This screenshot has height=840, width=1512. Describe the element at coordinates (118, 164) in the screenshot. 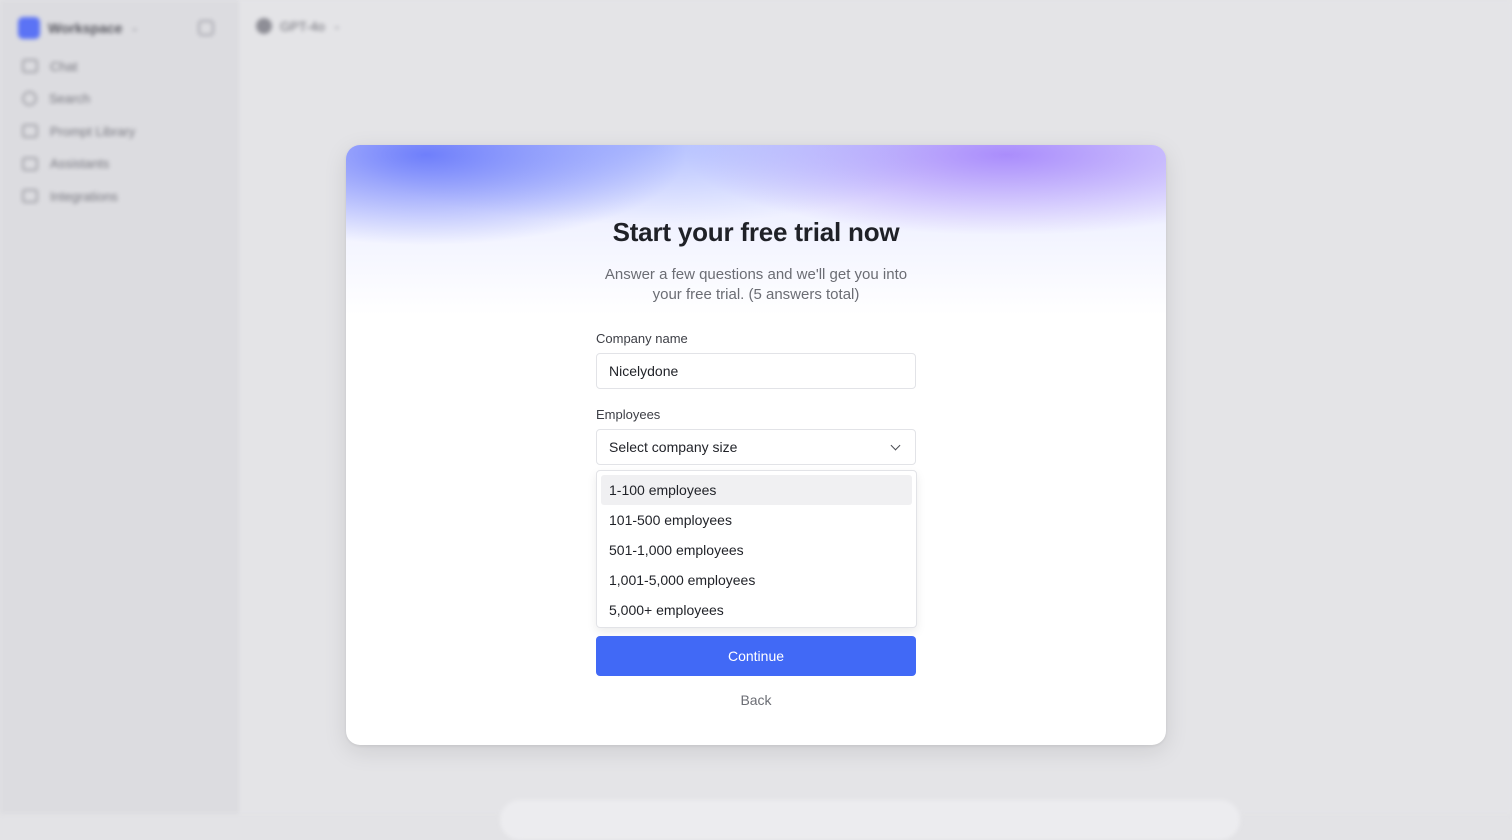

I see `sidebar-item-assistants: Assistants` at that location.